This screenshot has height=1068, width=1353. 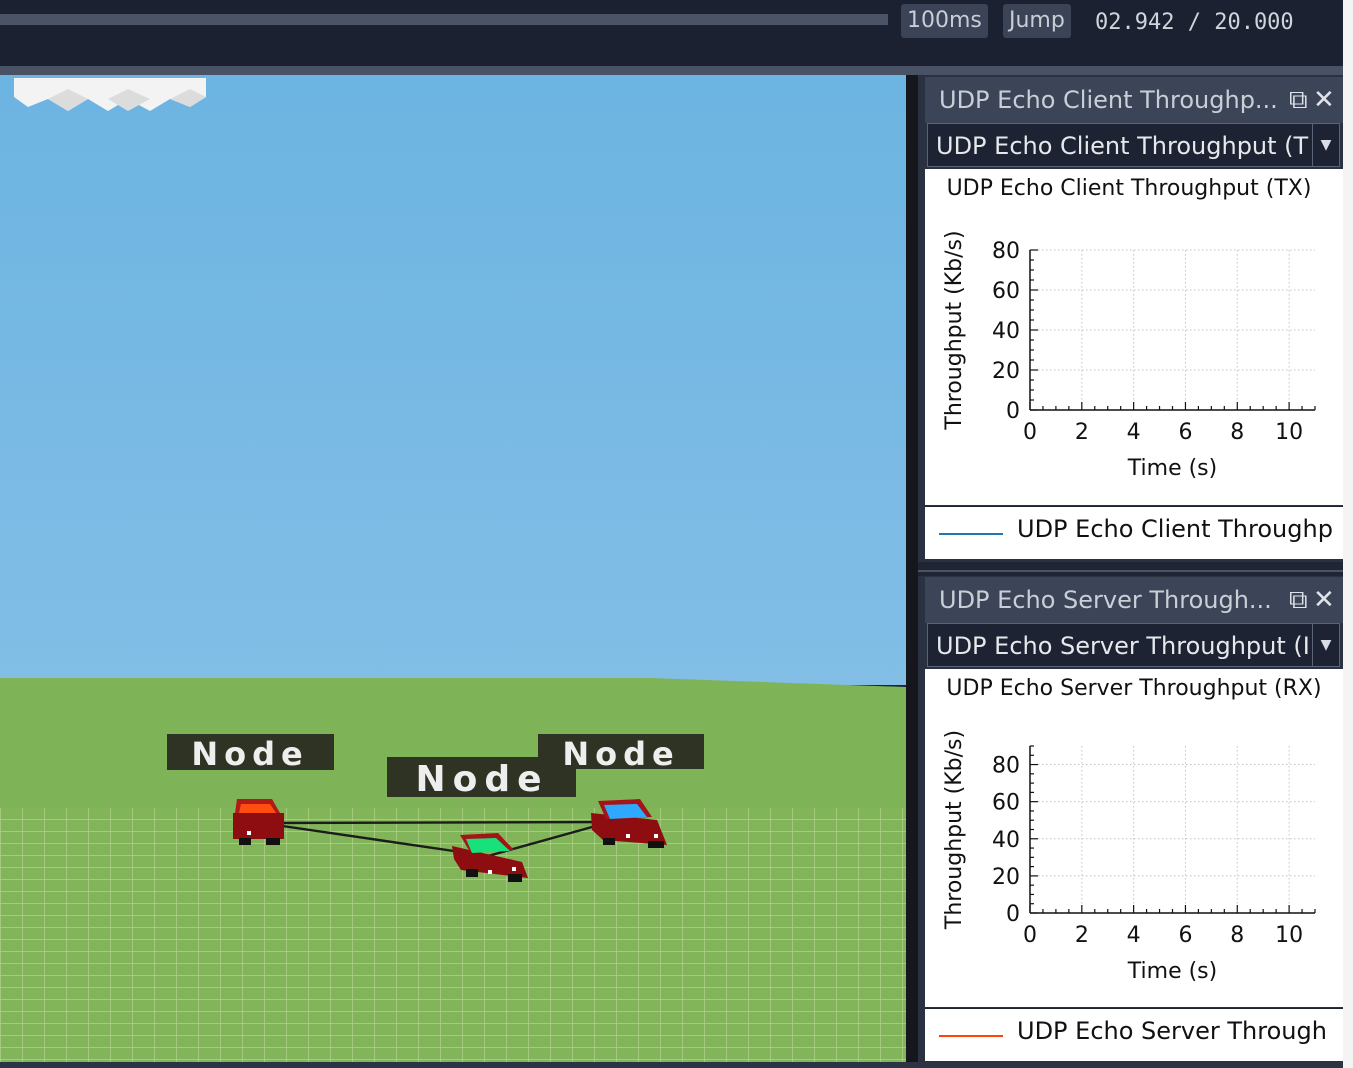 What do you see at coordinates (1133, 688) in the screenshot?
I see `chart-title: UDP Echo Server Throughput (RX)` at bounding box center [1133, 688].